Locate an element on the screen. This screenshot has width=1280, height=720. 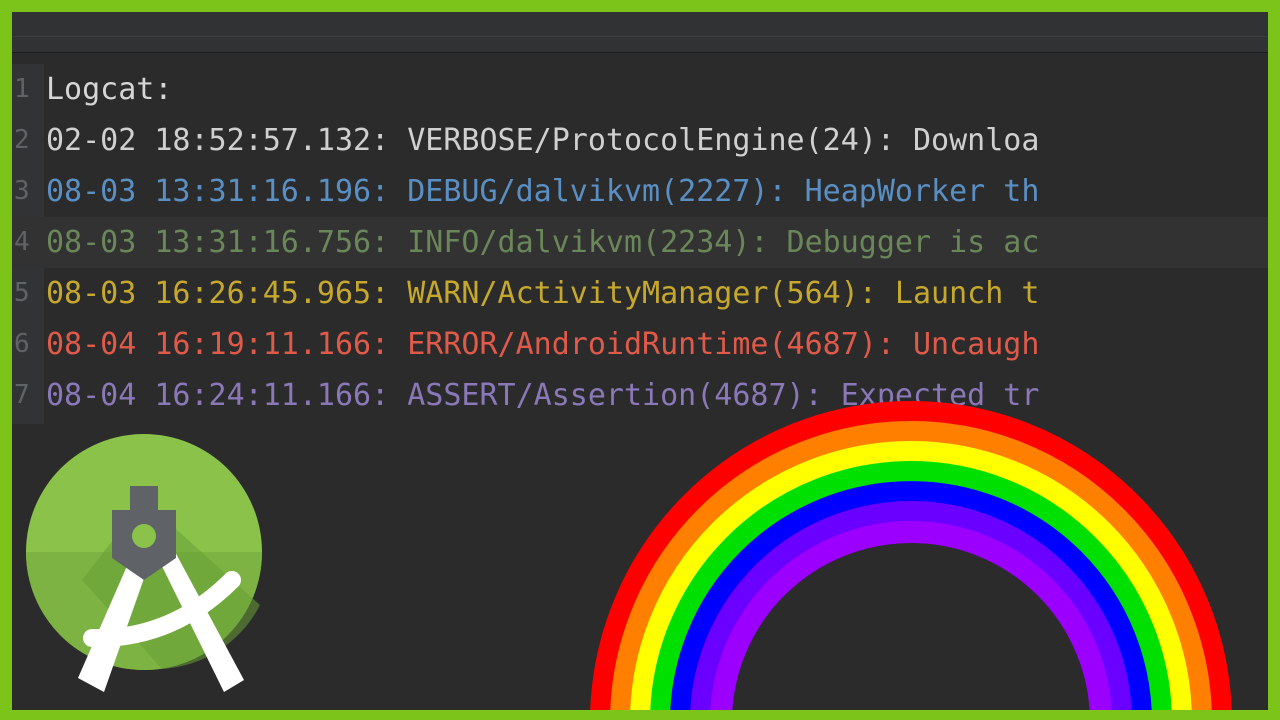
line-text: Logcat: is located at coordinates (109, 89).